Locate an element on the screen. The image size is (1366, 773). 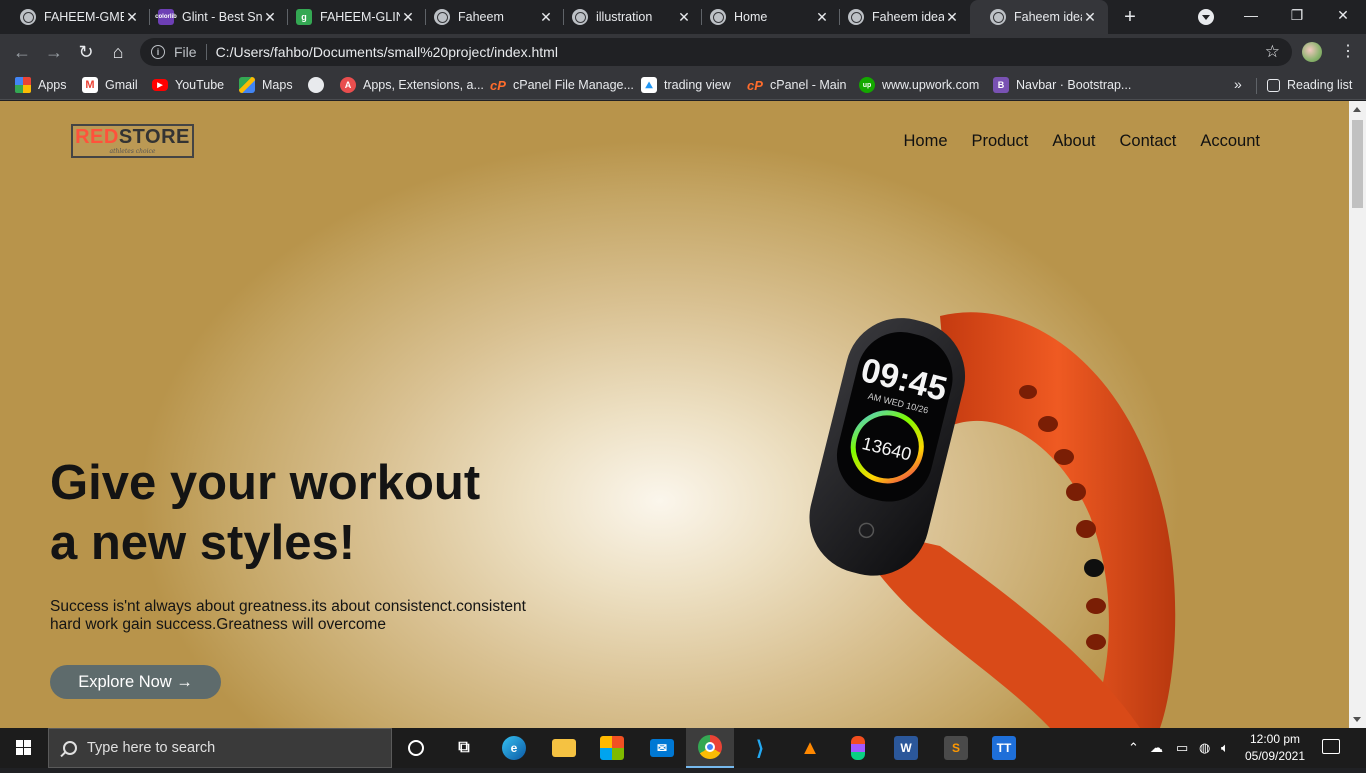
onedrive-icon: ☁ is located at coordinates (1156, 748).